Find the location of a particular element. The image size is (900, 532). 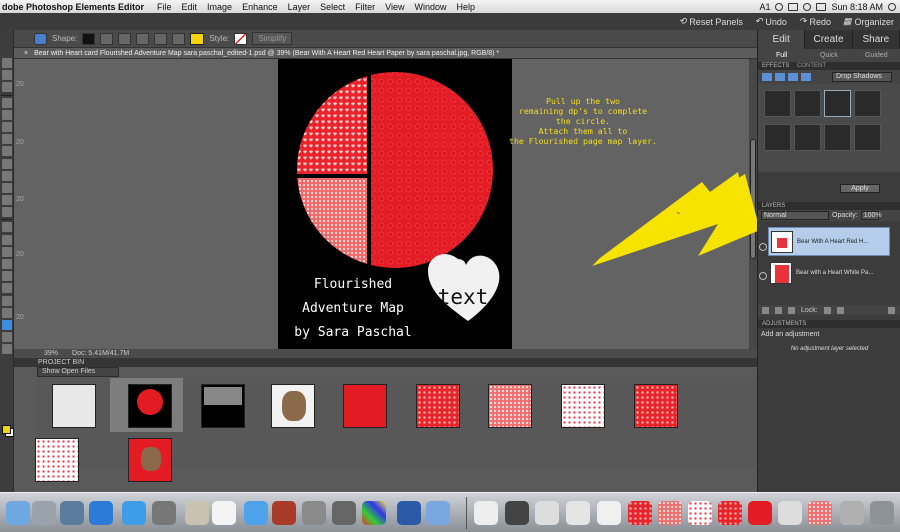

photo-effects-icon is located at coordinates (793, 77).